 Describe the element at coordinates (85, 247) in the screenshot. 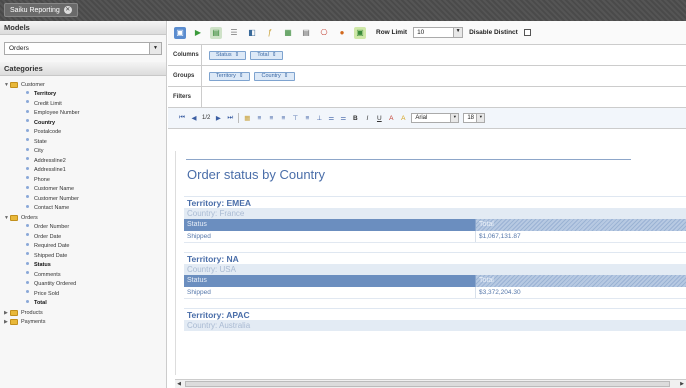

I see `tree-field: Required Date` at that location.